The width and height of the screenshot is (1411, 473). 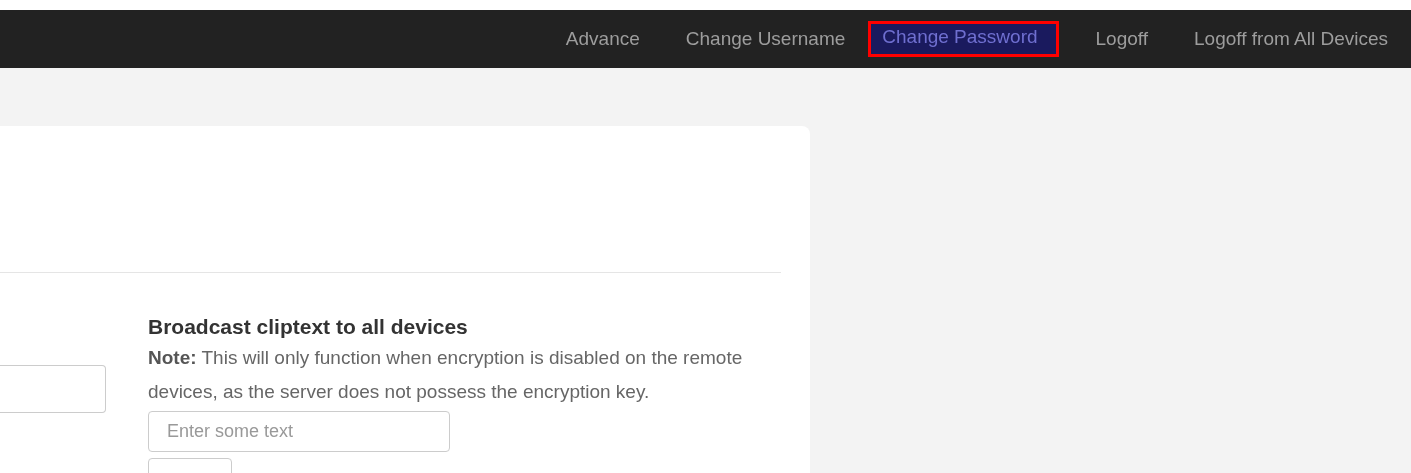 I want to click on note-text: Note: This will only function when encryption is disabled on the remote devices, as the server does not possess the encryption key., so click(x=446, y=375).